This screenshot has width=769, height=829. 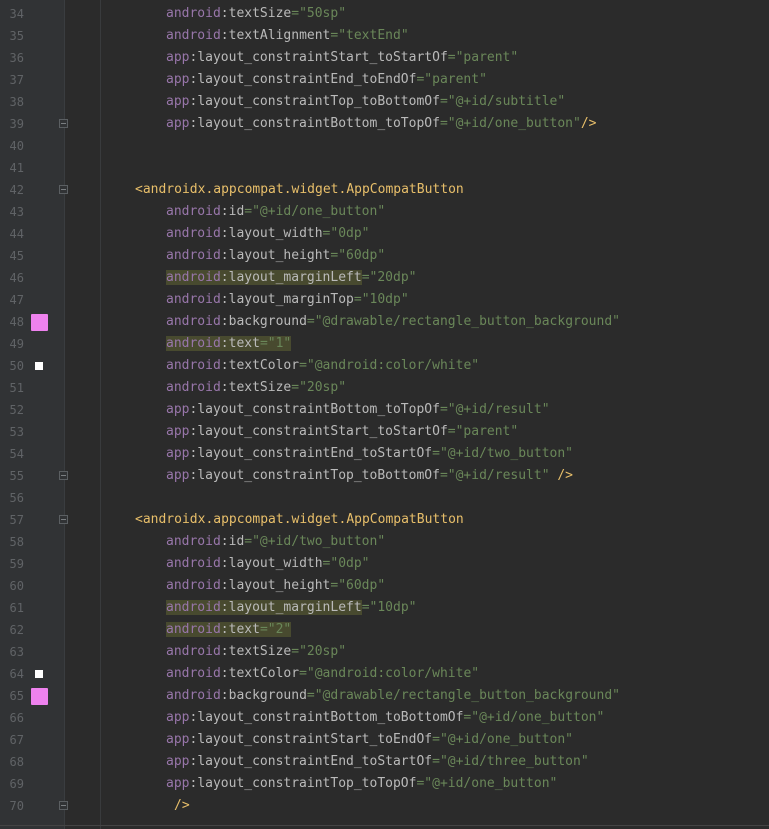 I want to click on code-line: 60 android:layout_height="60dp", so click(x=384, y=586).